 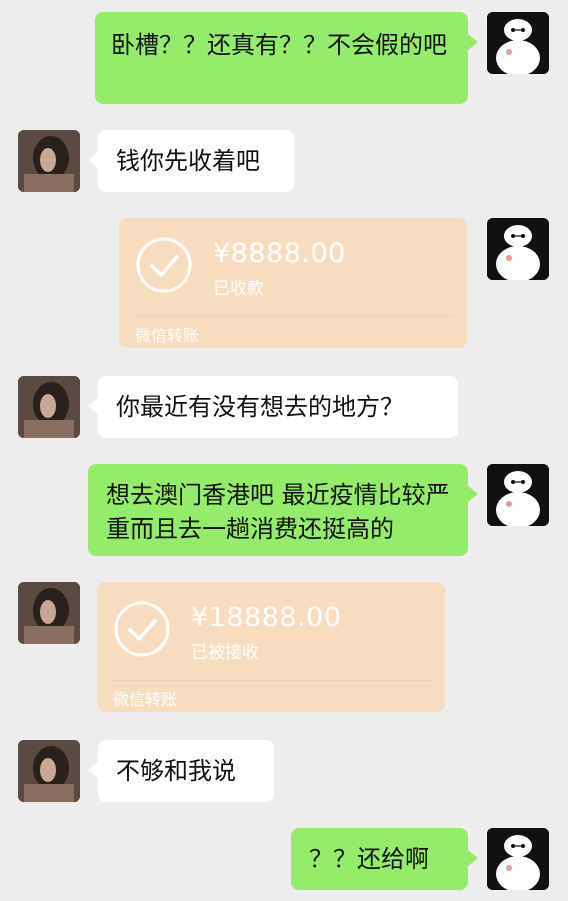 I want to click on message-bubble-sent: ？？还给啊, so click(x=384, y=859).